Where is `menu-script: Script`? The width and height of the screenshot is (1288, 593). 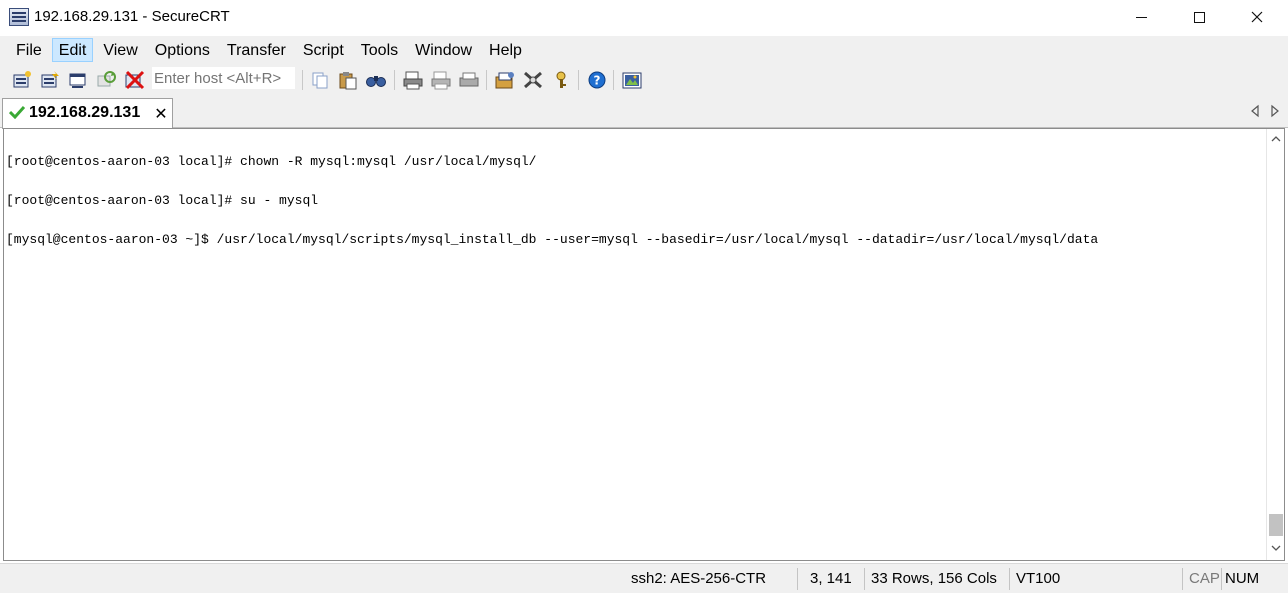 menu-script: Script is located at coordinates (323, 50).